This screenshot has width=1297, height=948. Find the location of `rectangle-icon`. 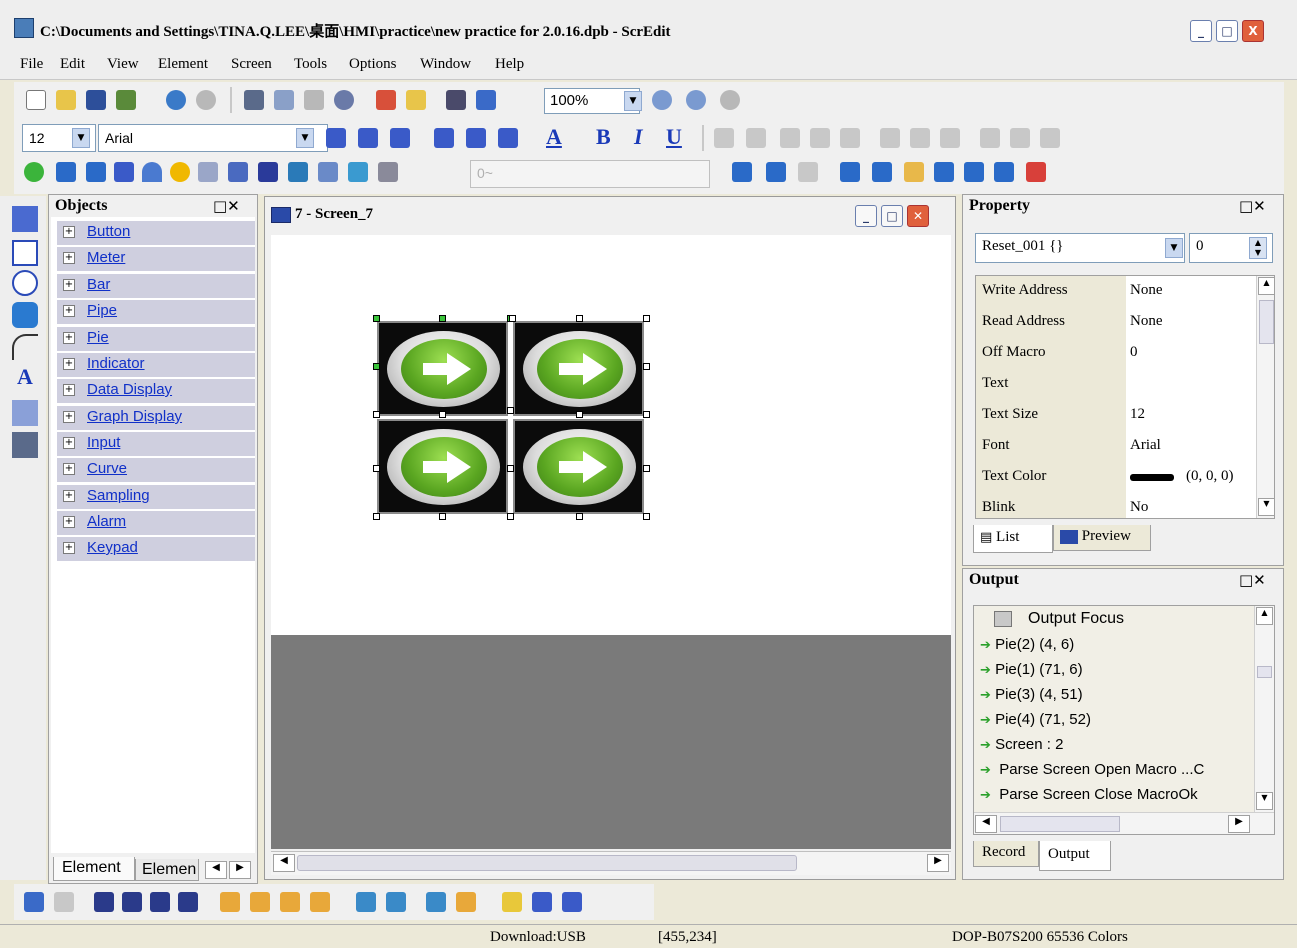

rectangle-icon is located at coordinates (25, 253).